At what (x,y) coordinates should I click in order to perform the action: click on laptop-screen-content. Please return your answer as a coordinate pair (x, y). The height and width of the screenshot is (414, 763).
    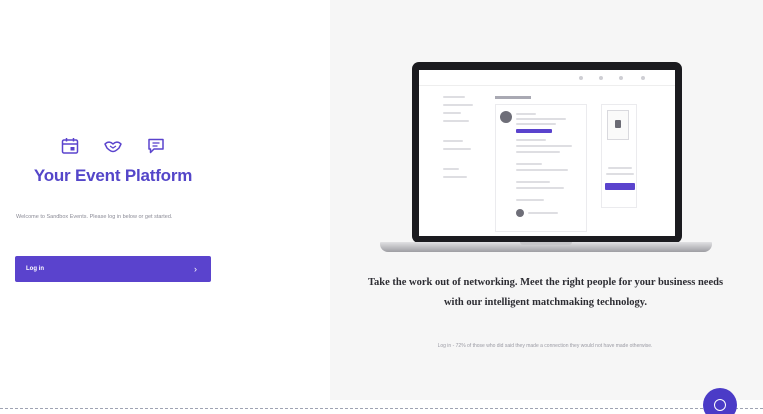
    Looking at the image, I should click on (547, 153).